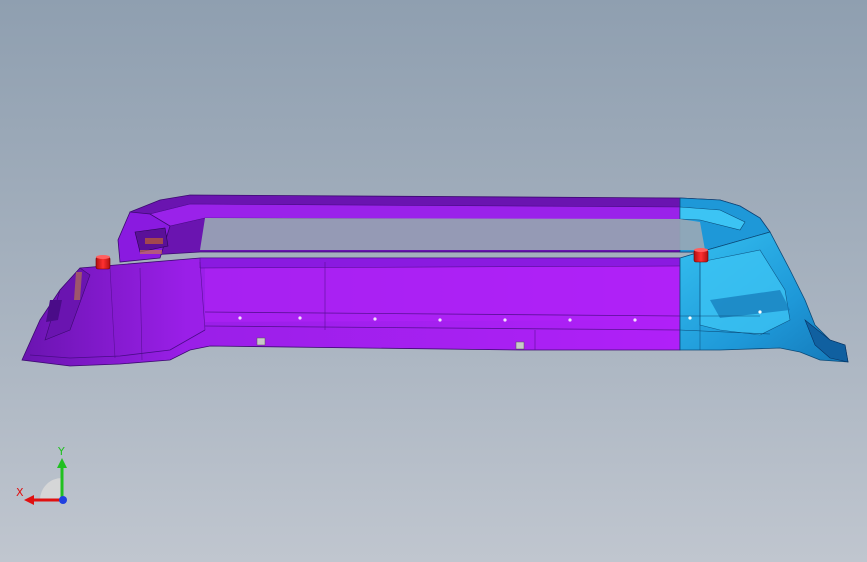 The width and height of the screenshot is (867, 562). I want to click on axis-triad: Y X, so click(41, 475).